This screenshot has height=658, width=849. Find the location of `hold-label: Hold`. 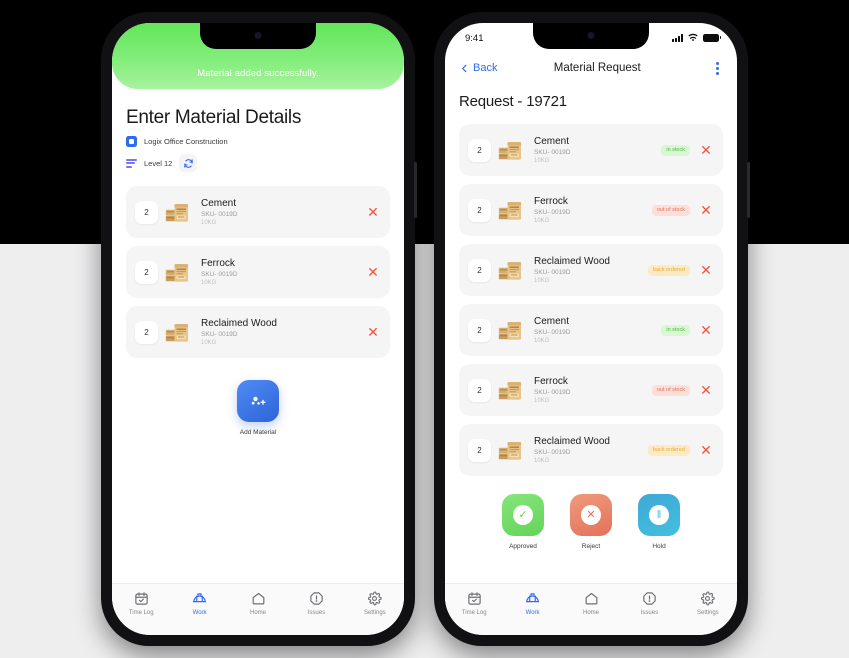

hold-label: Hold is located at coordinates (659, 546).